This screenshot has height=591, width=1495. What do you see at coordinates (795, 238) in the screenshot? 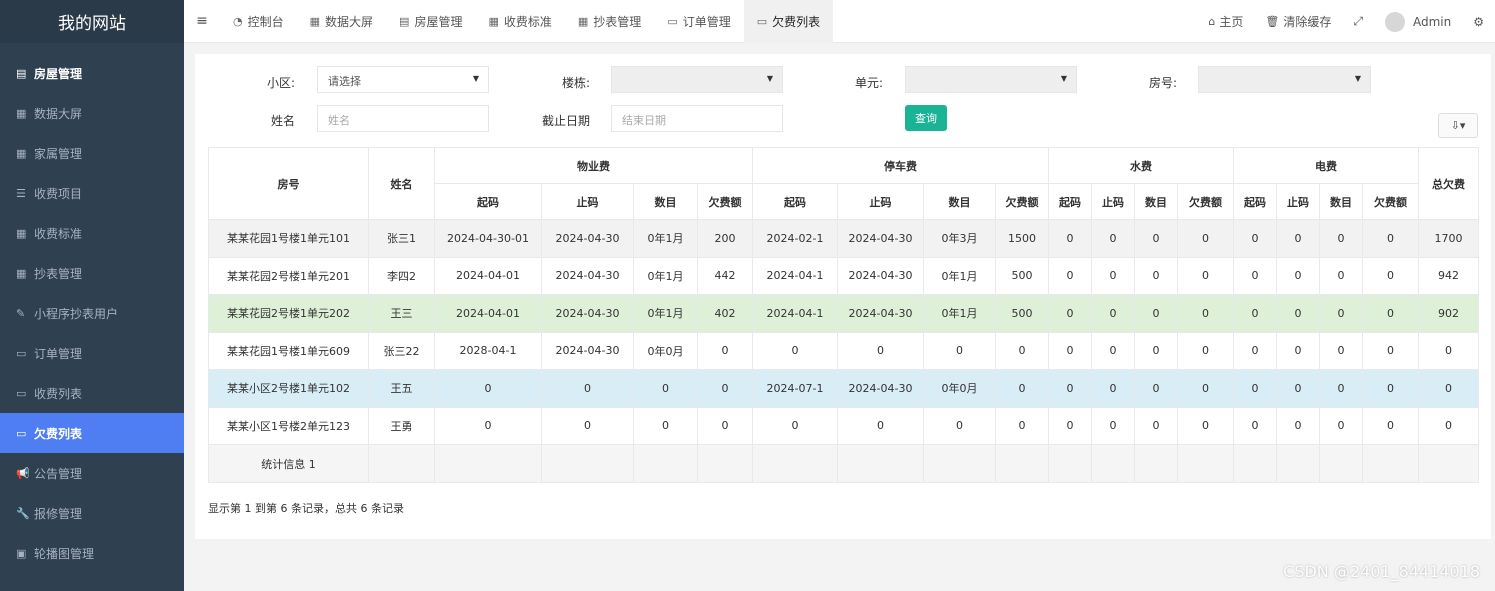
I see `table-cell: 2024-02-1` at bounding box center [795, 238].